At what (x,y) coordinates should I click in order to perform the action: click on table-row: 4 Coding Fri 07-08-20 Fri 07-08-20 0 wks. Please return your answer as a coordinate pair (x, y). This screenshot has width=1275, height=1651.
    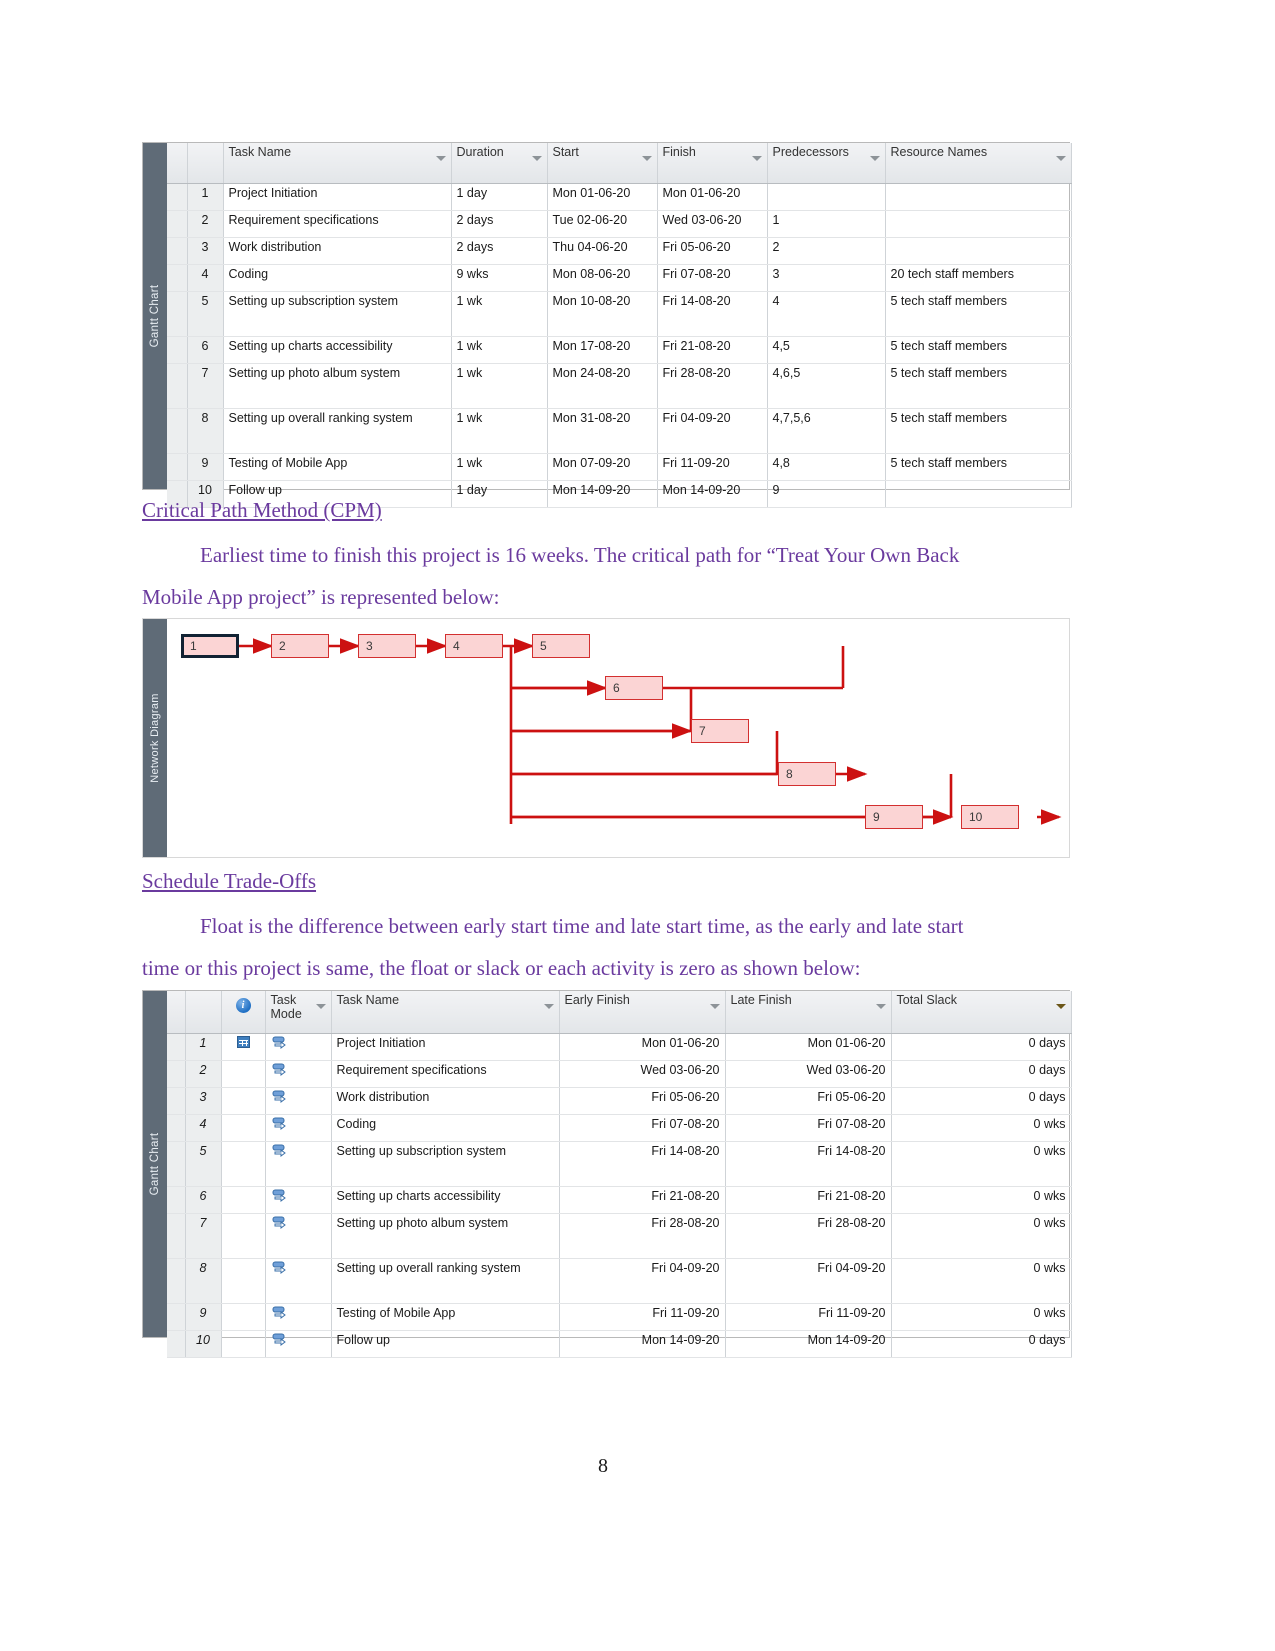
    Looking at the image, I should click on (619, 1128).